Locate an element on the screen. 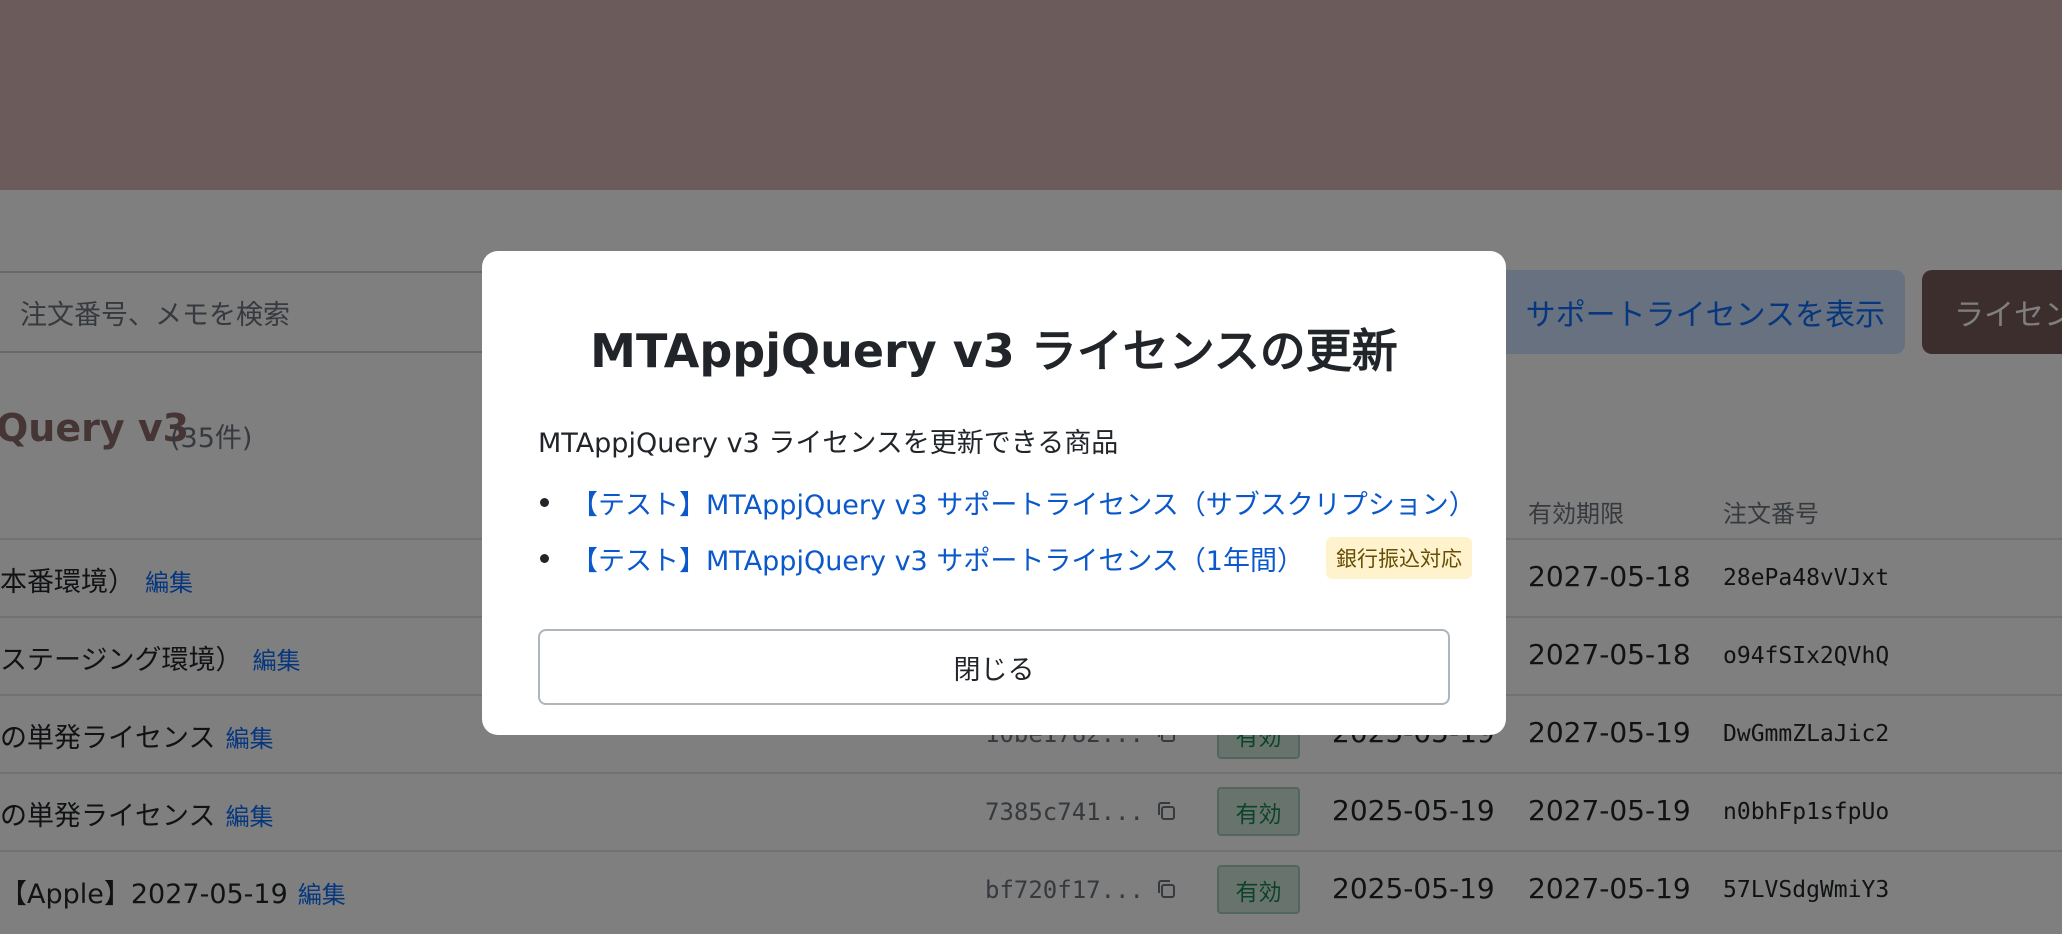 The image size is (2062, 934). modal-description: MTAppjQuery v3 ライセンスを更新できる商品 is located at coordinates (828, 443).